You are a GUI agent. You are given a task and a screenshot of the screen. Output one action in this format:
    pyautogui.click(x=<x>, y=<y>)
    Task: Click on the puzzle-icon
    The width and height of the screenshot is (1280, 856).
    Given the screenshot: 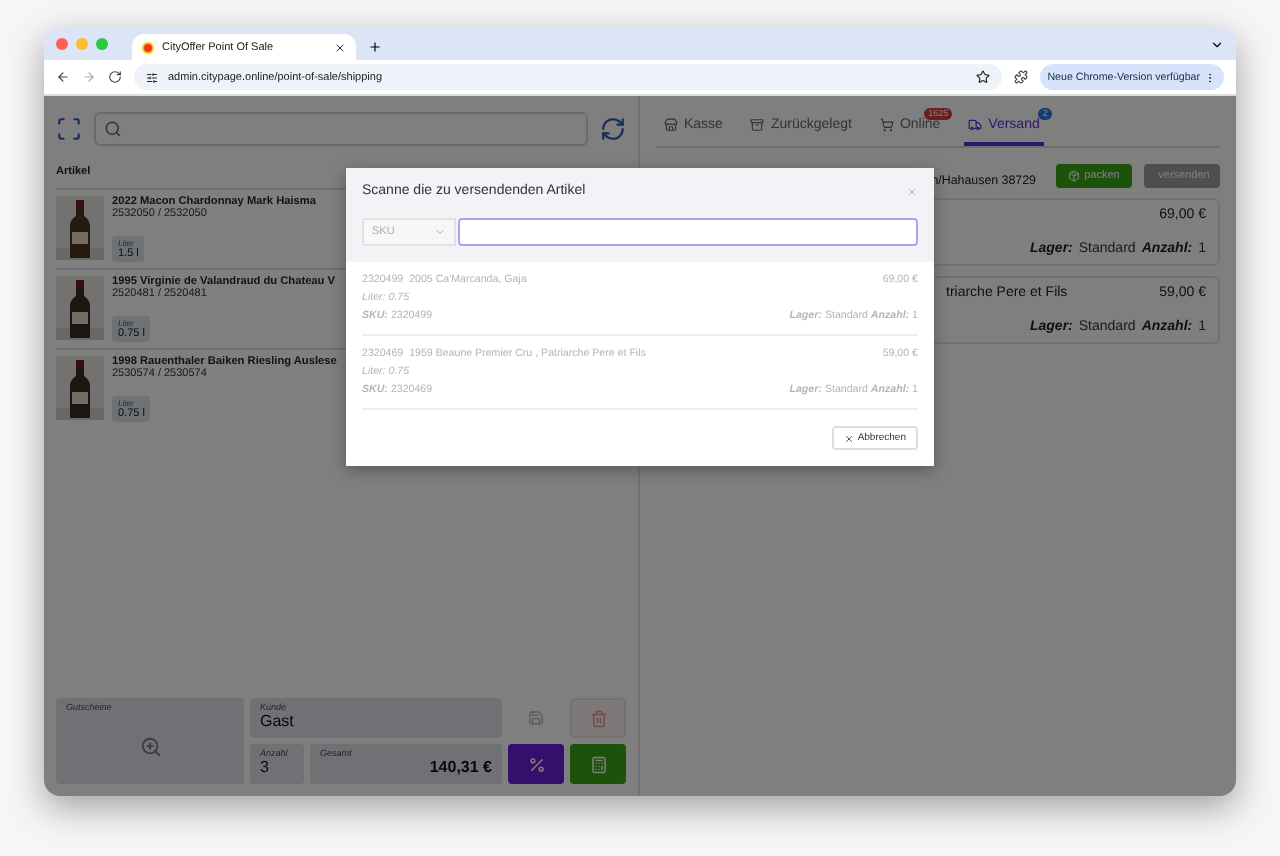 What is the action you would take?
    pyautogui.click(x=1020, y=77)
    